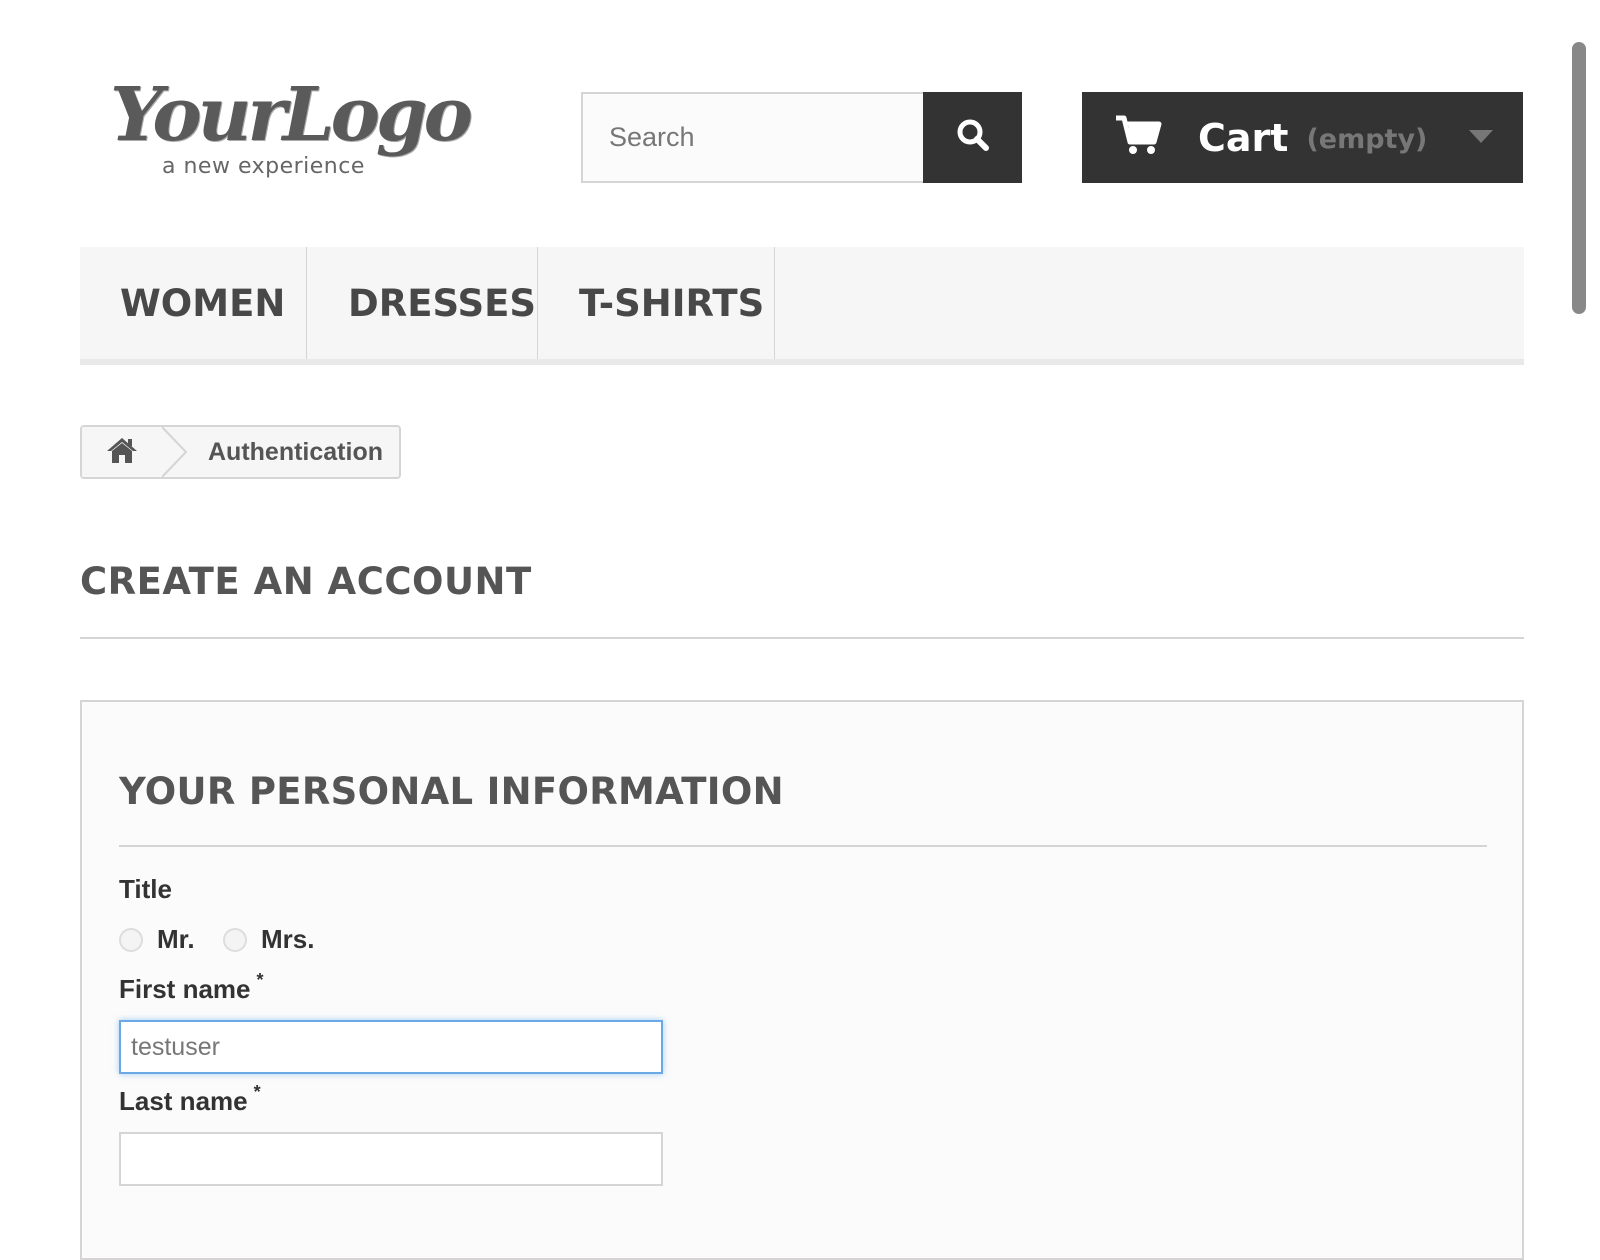 The image size is (1600, 1260). Describe the element at coordinates (802, 638) in the screenshot. I see `heading-divider` at that location.